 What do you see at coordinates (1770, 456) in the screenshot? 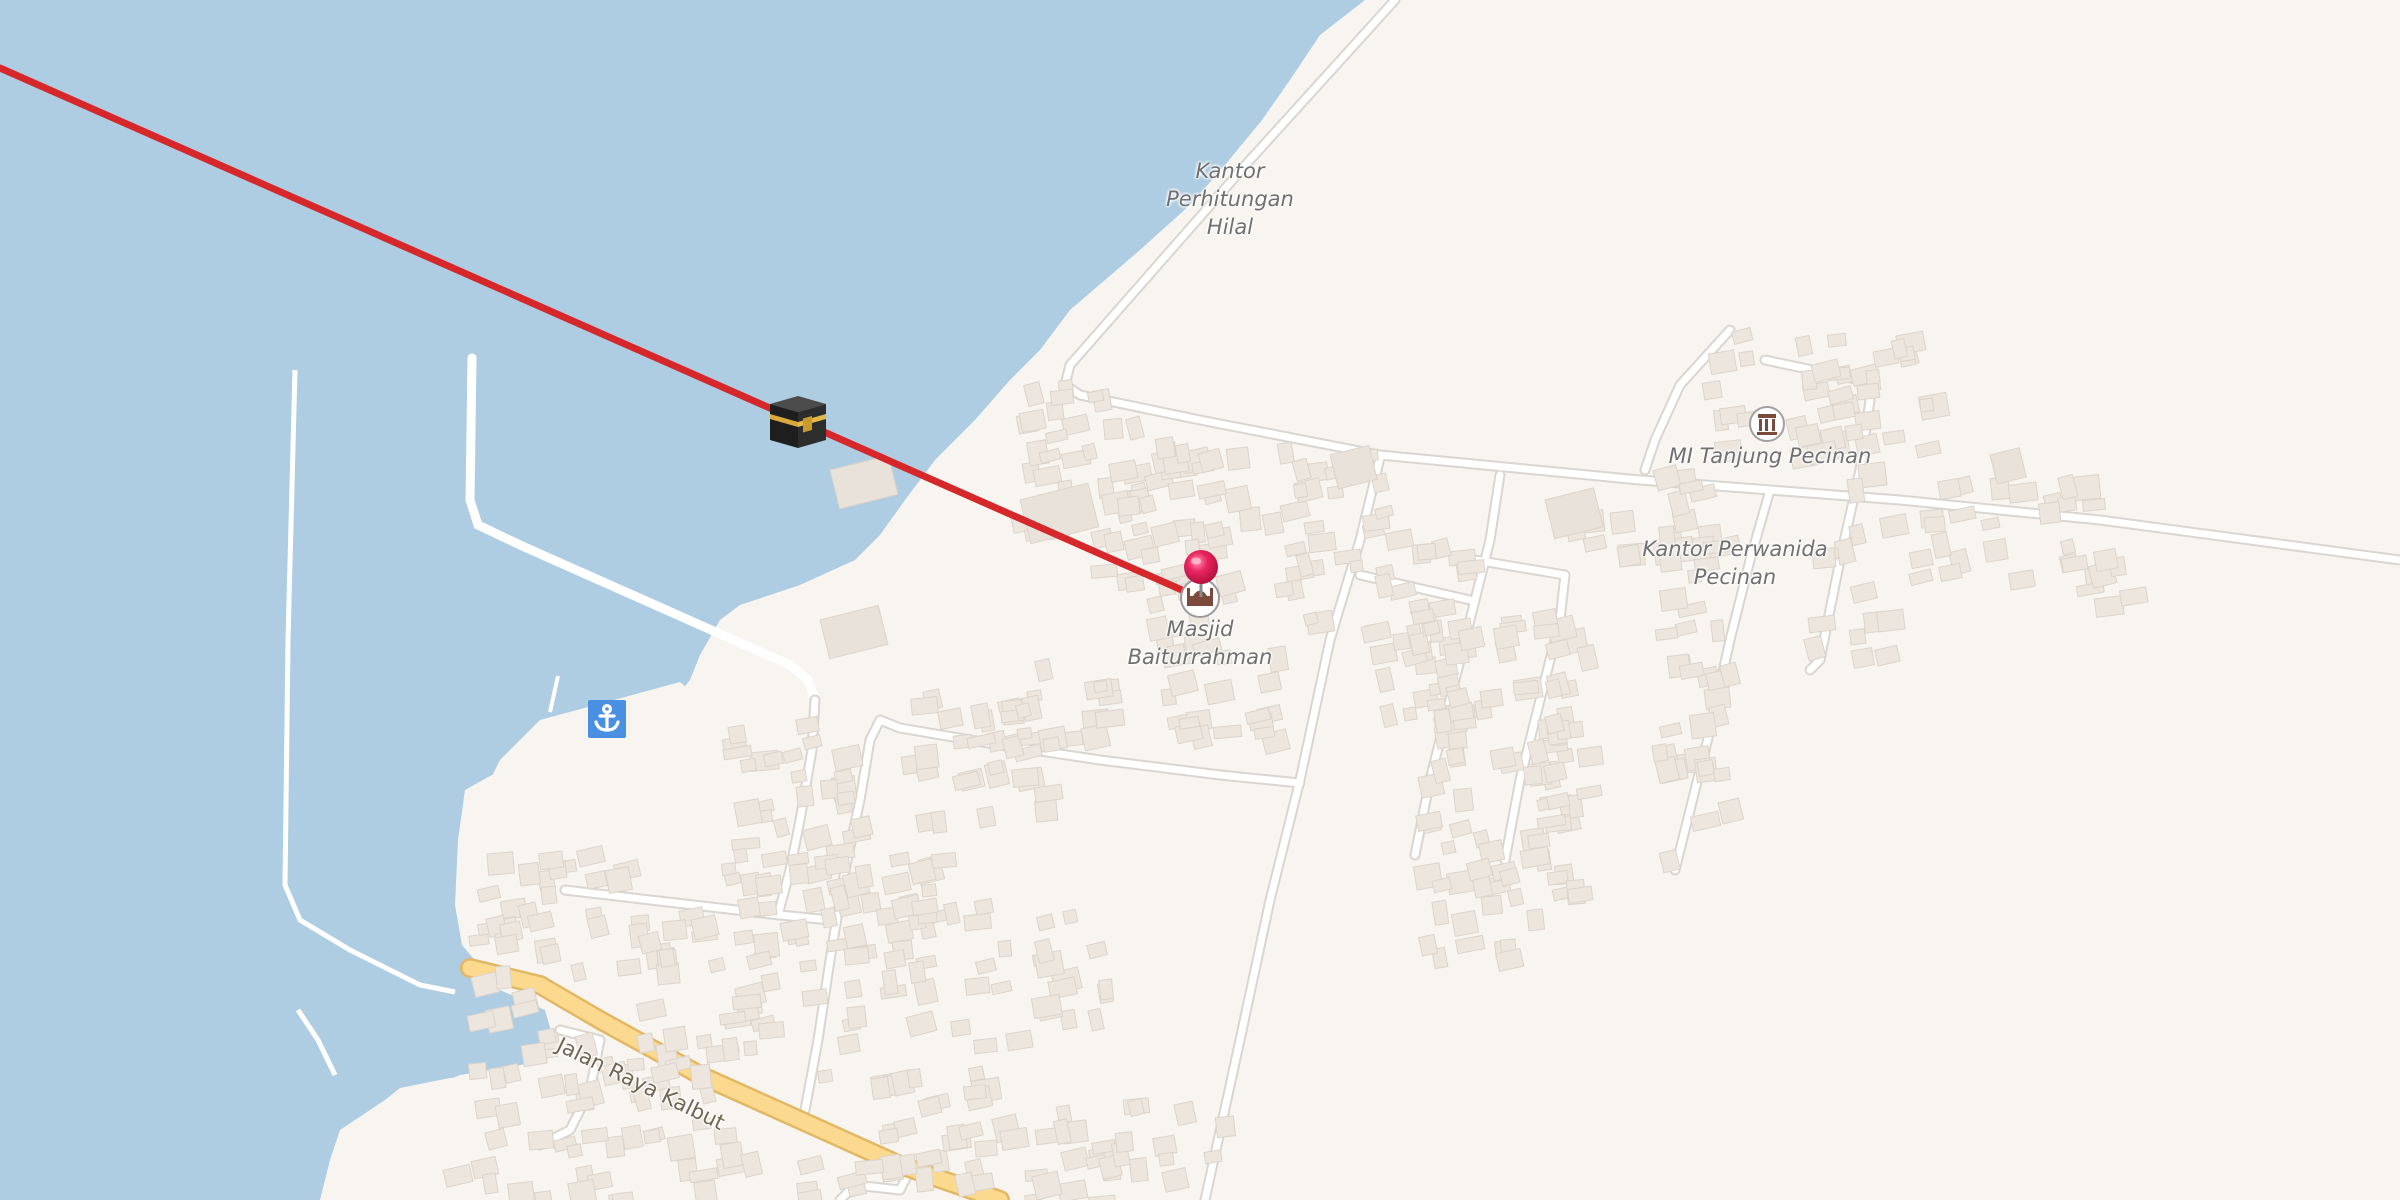
I see `label-mi-tanjung-pecinan: MI Tanjung Pecinan` at bounding box center [1770, 456].